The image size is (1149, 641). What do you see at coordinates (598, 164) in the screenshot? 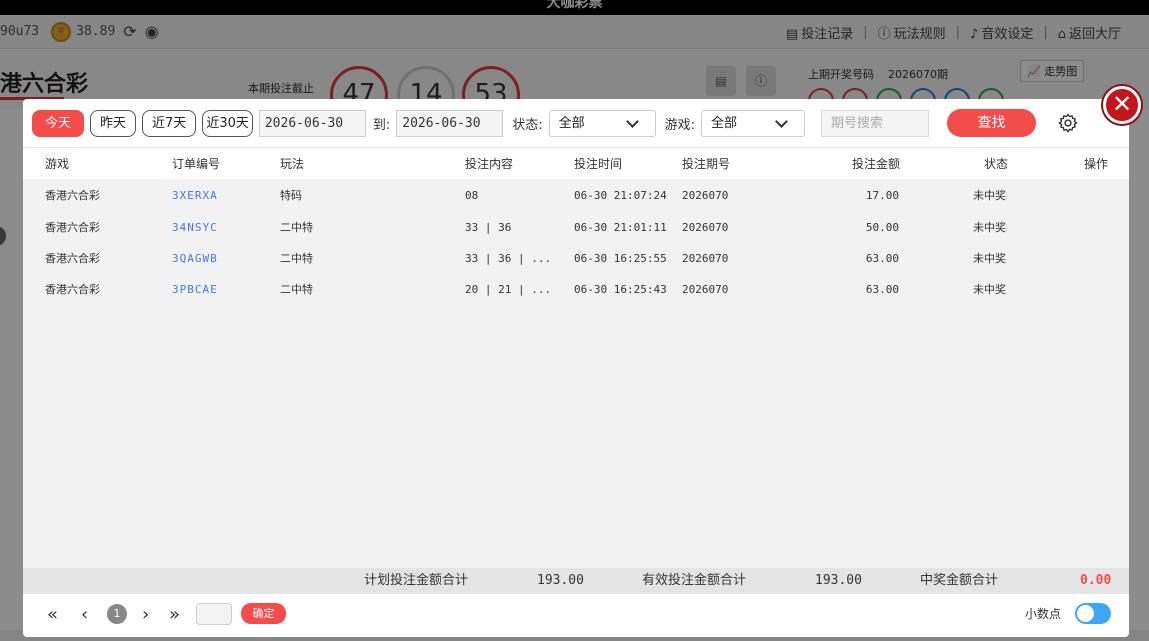
I see `col-time: 投注时间` at bounding box center [598, 164].